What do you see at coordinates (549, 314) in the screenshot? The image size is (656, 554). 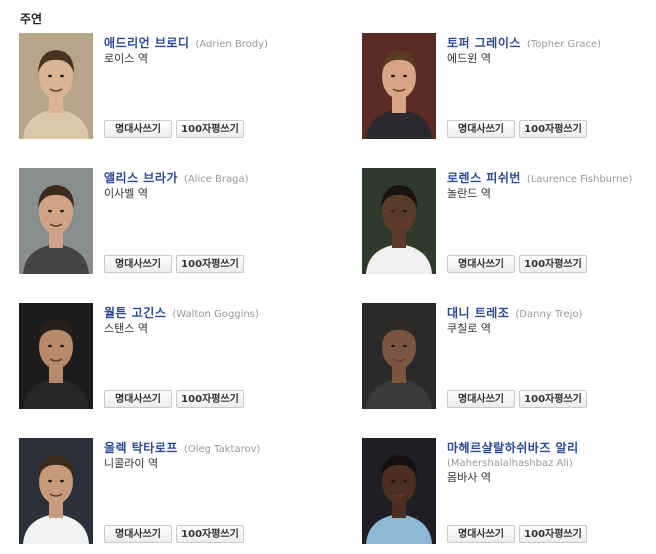 I see `actor-english-name: (Danny Trejo)` at bounding box center [549, 314].